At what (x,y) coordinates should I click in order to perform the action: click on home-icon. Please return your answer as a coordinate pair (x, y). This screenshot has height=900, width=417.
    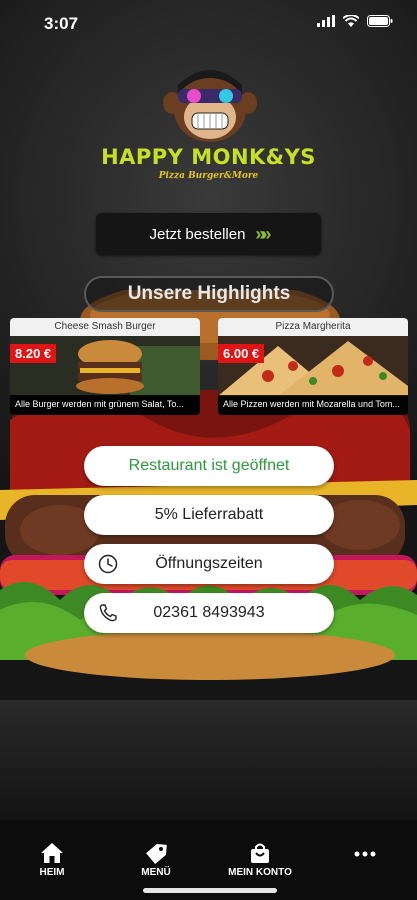
    Looking at the image, I should click on (52, 853).